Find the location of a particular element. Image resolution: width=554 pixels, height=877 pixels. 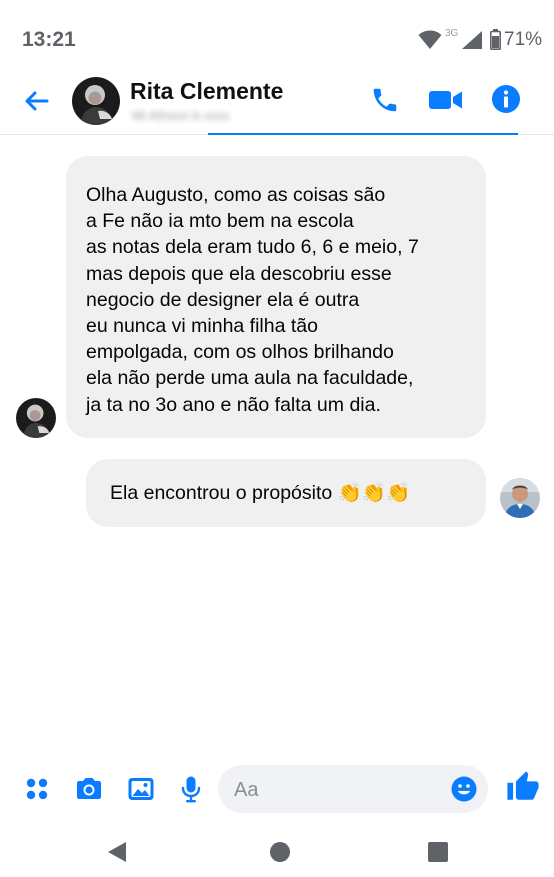

sender-avatar is located at coordinates (36, 418).